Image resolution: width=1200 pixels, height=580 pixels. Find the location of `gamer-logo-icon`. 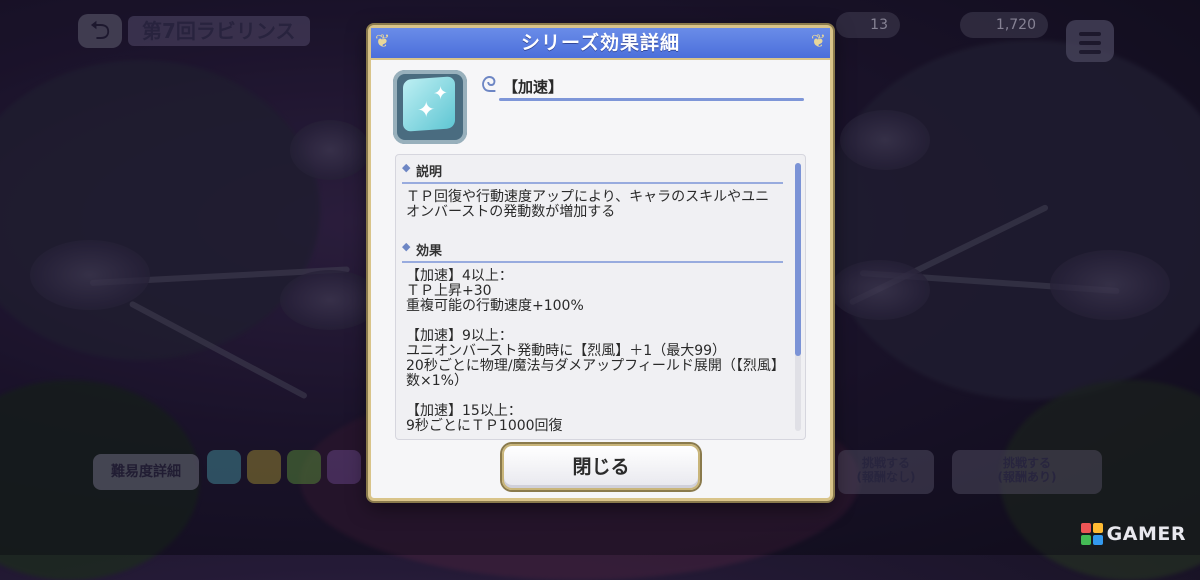

gamer-logo-icon is located at coordinates (1091, 534).